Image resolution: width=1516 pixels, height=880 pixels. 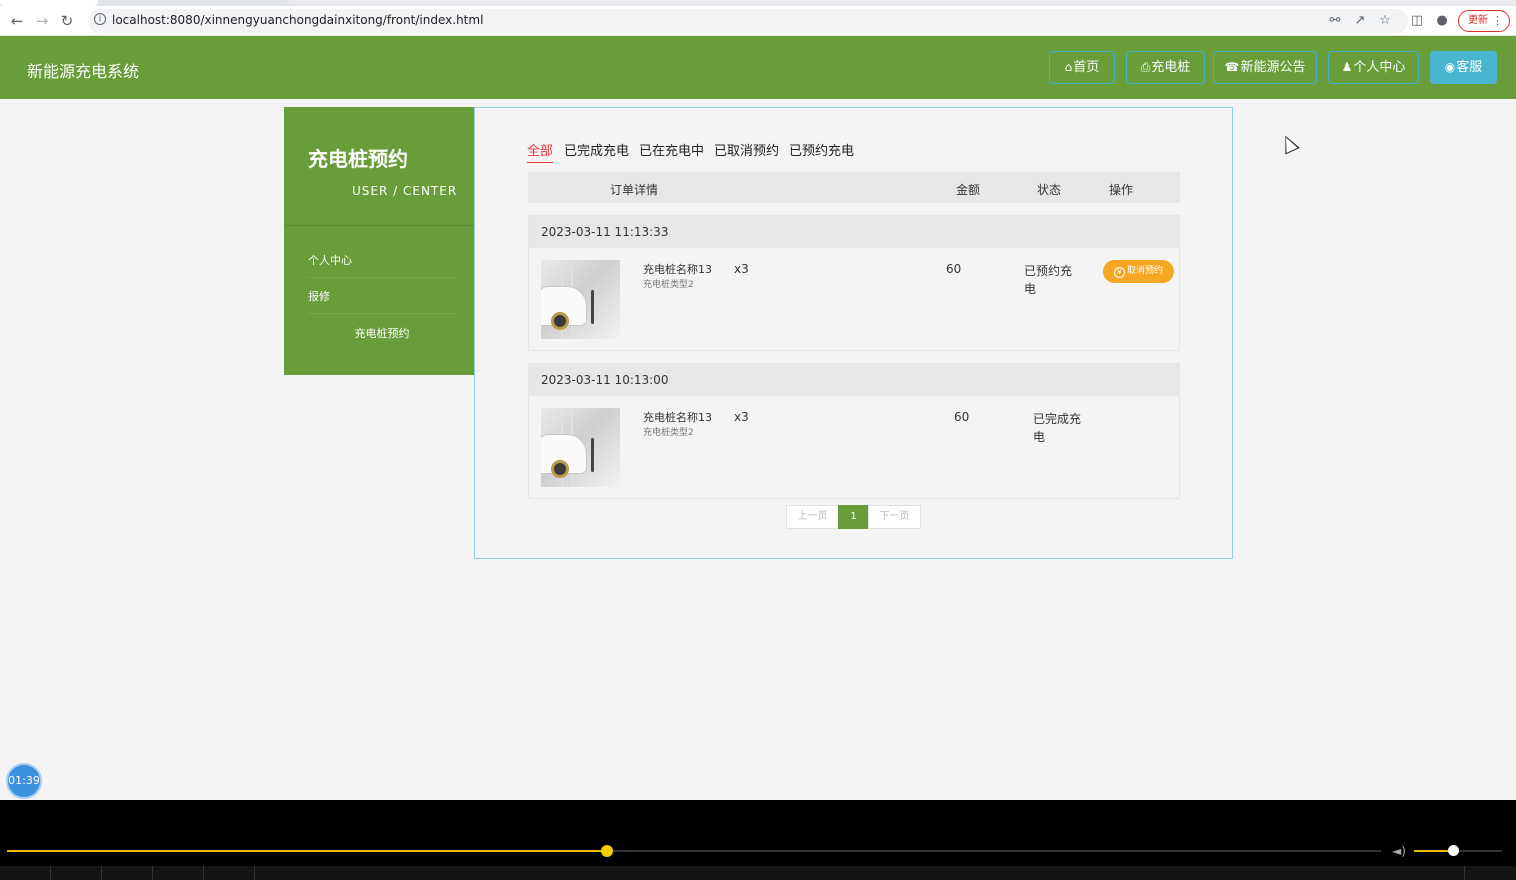 What do you see at coordinates (1497, 21) in the screenshot?
I see `menu-dots-icon: ⋮` at bounding box center [1497, 21].